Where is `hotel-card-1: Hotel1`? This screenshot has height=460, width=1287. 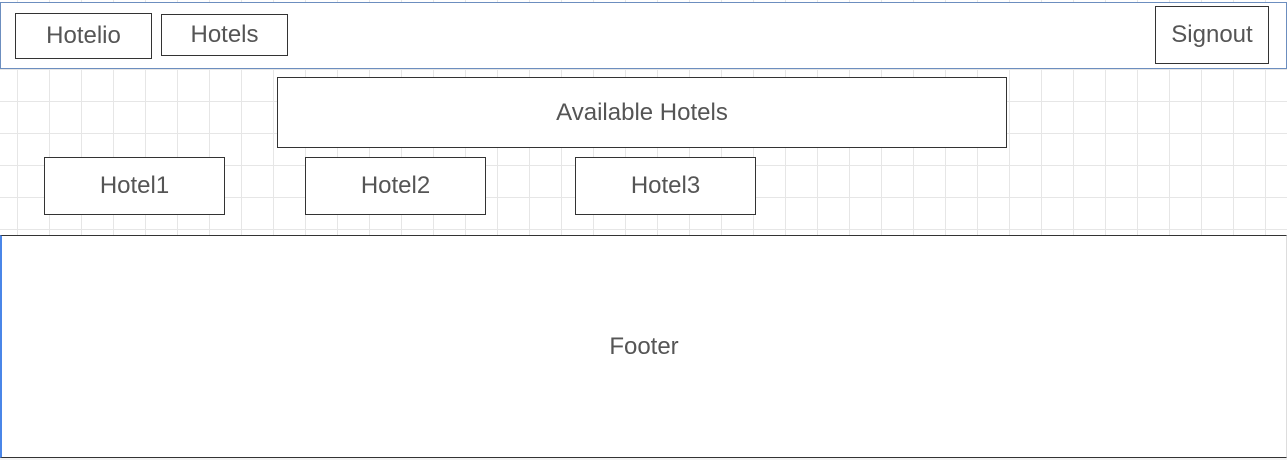
hotel-card-1: Hotel1 is located at coordinates (134, 186).